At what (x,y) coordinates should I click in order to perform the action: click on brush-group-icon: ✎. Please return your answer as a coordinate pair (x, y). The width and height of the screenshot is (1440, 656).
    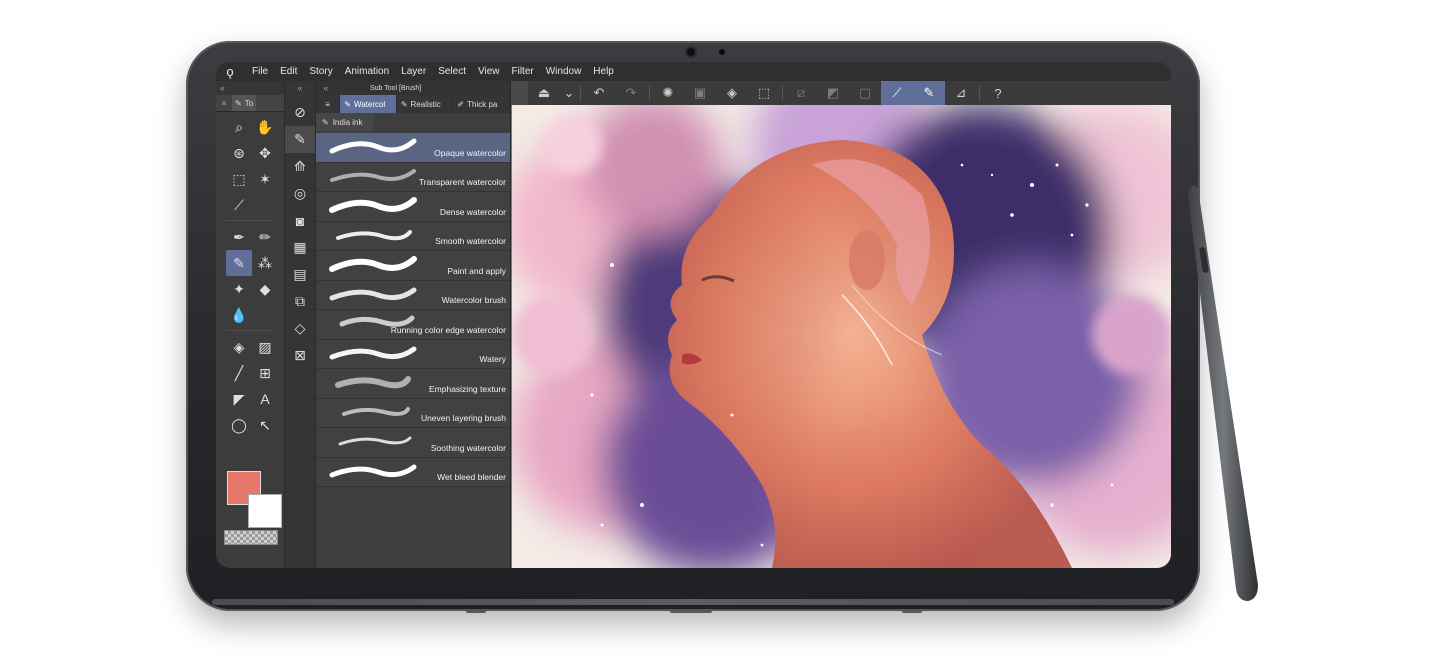
    Looking at the image, I should click on (300, 139).